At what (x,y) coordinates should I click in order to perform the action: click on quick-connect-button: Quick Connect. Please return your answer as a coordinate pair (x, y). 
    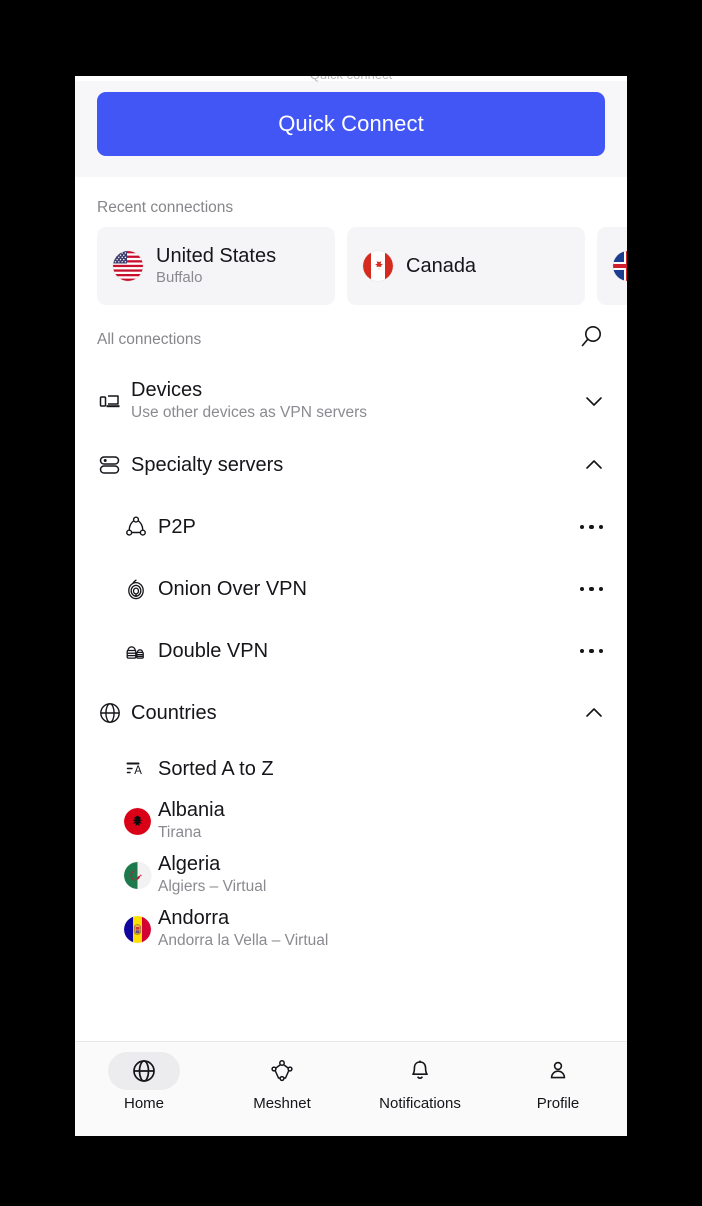
    Looking at the image, I should click on (351, 124).